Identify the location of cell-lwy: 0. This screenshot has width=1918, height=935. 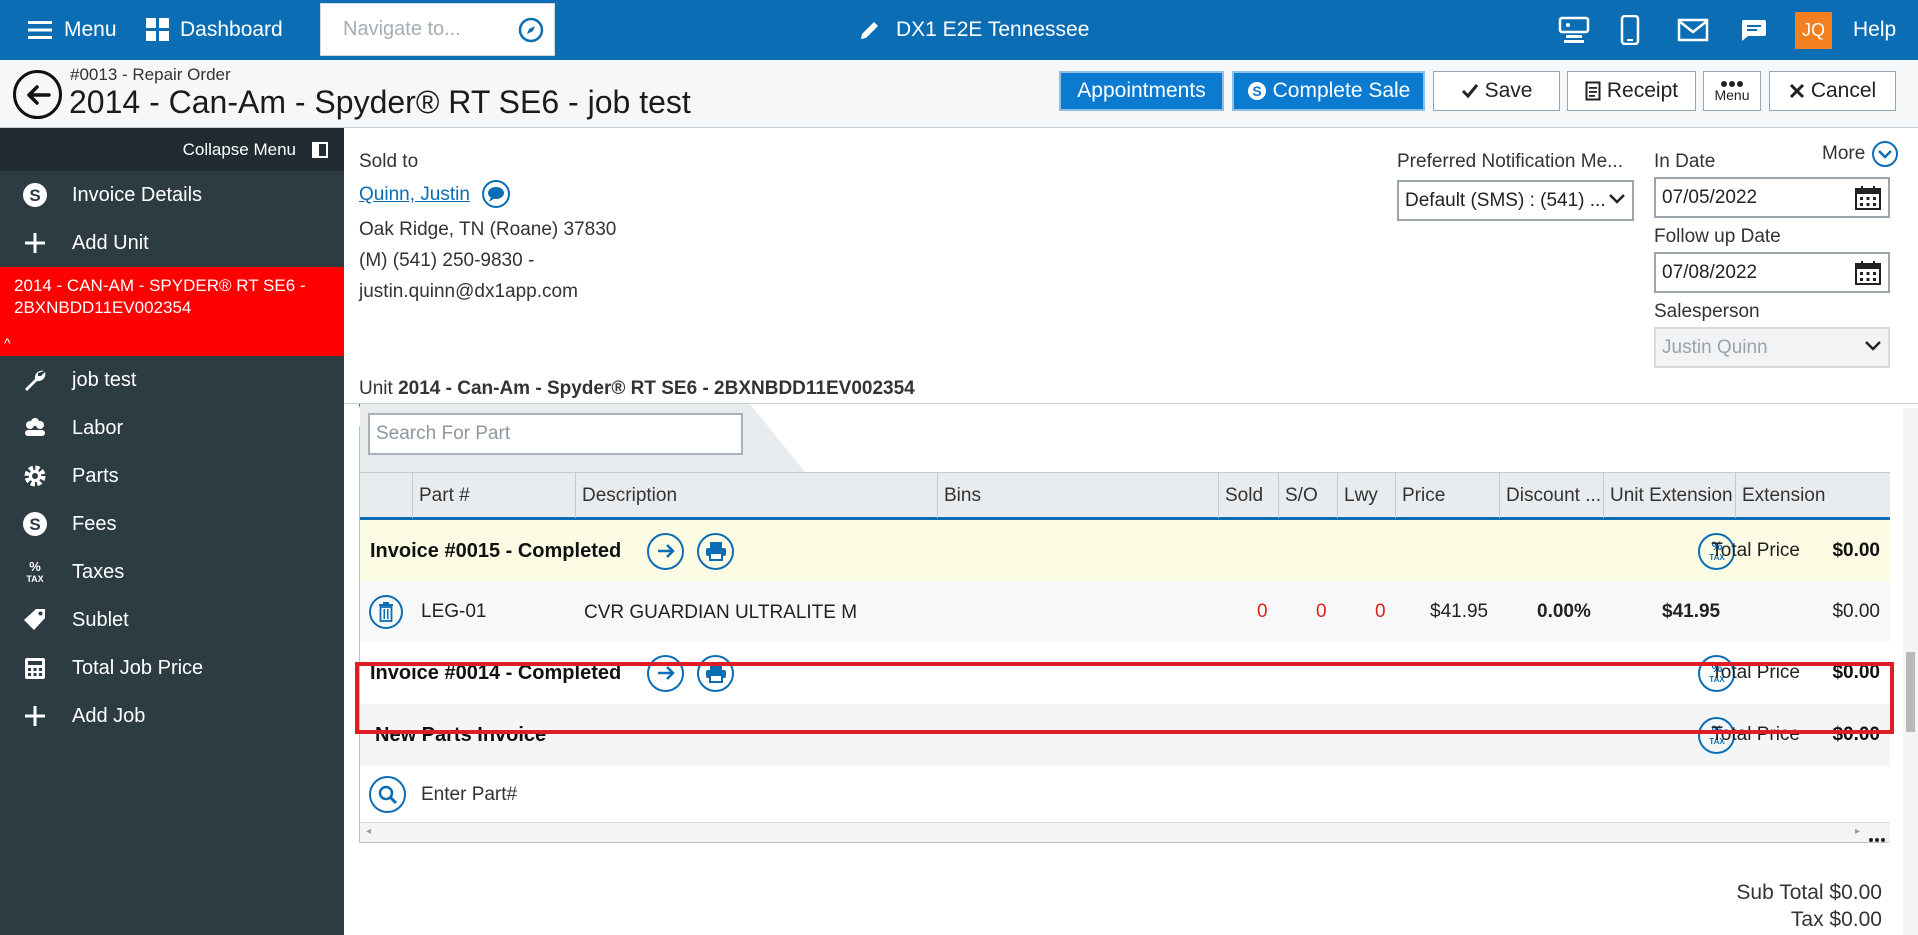
(1380, 612).